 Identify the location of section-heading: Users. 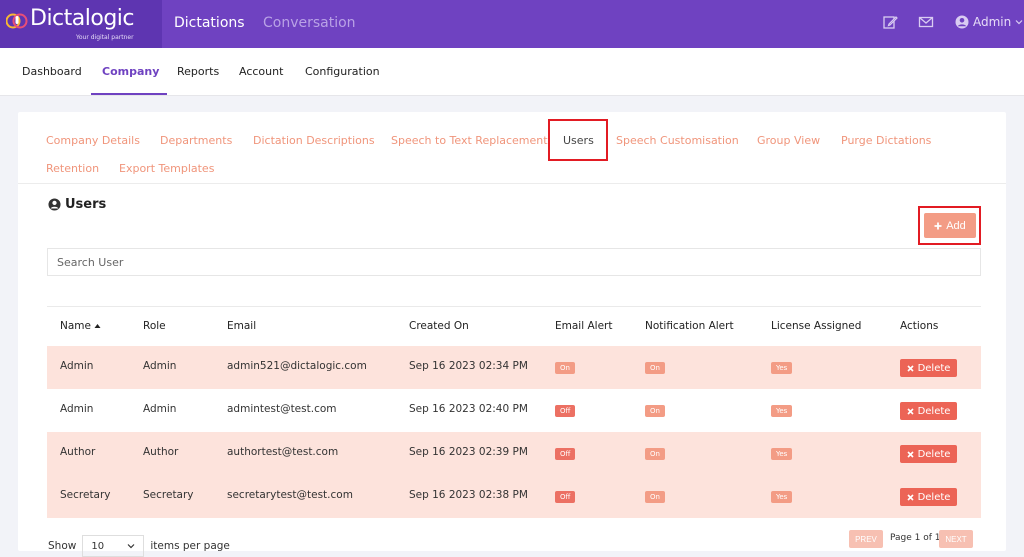
(77, 204).